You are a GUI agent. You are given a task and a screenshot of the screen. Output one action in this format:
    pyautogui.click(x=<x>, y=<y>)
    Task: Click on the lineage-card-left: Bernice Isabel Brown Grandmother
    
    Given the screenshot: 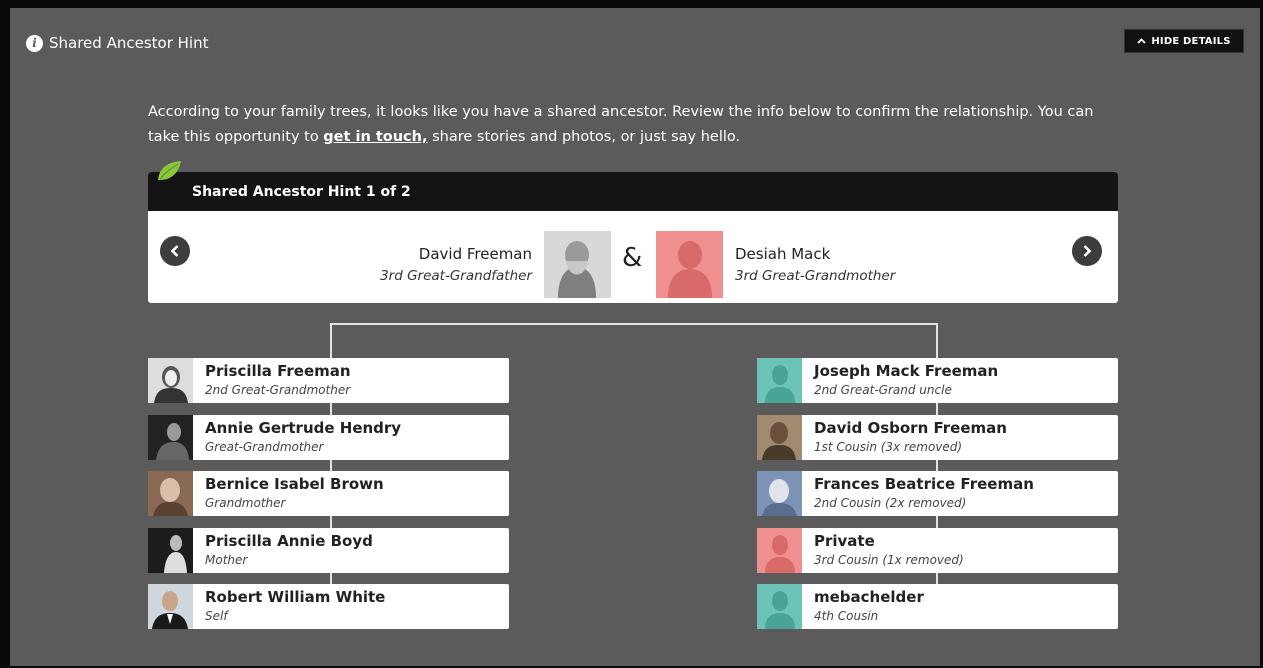 What is the action you would take?
    pyautogui.click(x=328, y=493)
    